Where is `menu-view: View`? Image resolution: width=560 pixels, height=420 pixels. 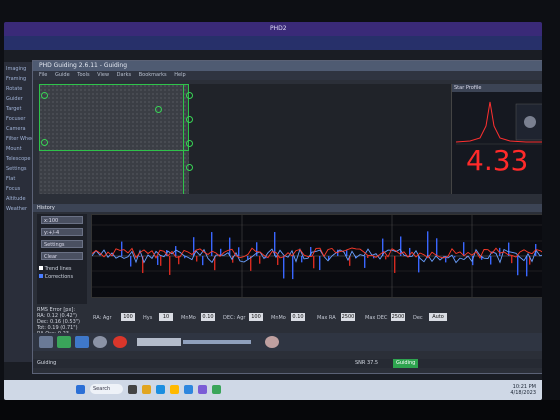
menu-view: View is located at coordinates (103, 75).